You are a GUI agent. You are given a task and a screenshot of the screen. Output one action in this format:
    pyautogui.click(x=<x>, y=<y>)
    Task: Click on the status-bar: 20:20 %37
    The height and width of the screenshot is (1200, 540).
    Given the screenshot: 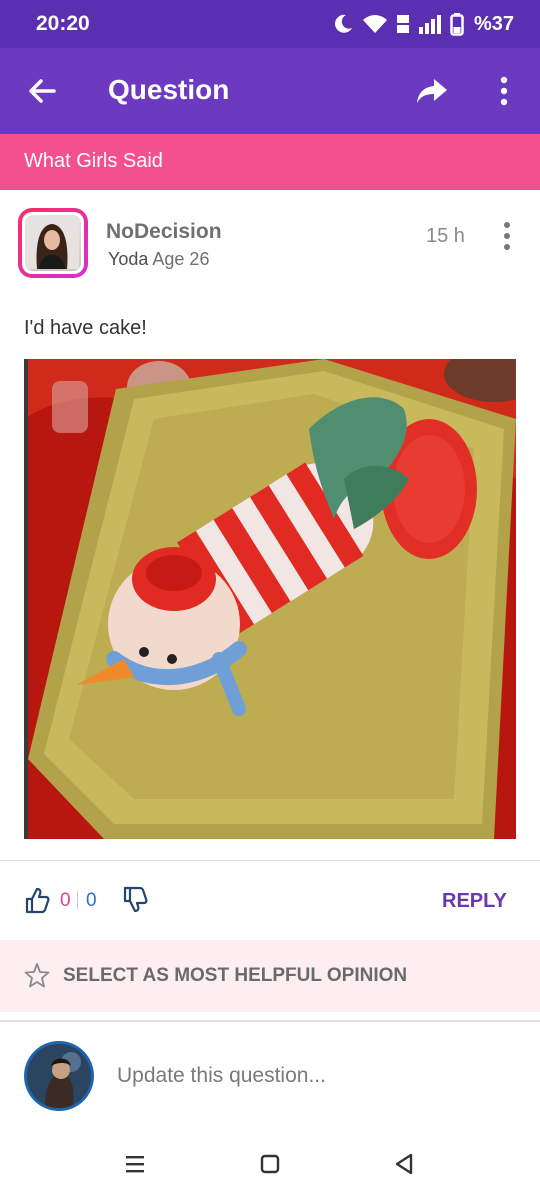 What is the action you would take?
    pyautogui.click(x=270, y=24)
    